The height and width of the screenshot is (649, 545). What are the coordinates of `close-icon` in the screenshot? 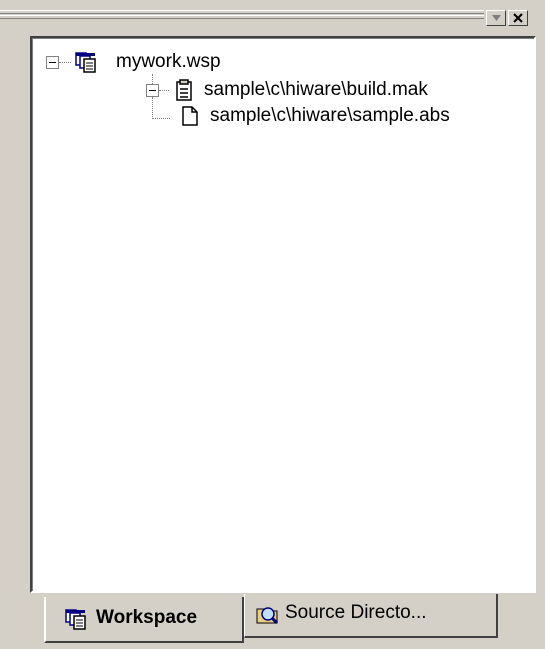 It's located at (518, 18).